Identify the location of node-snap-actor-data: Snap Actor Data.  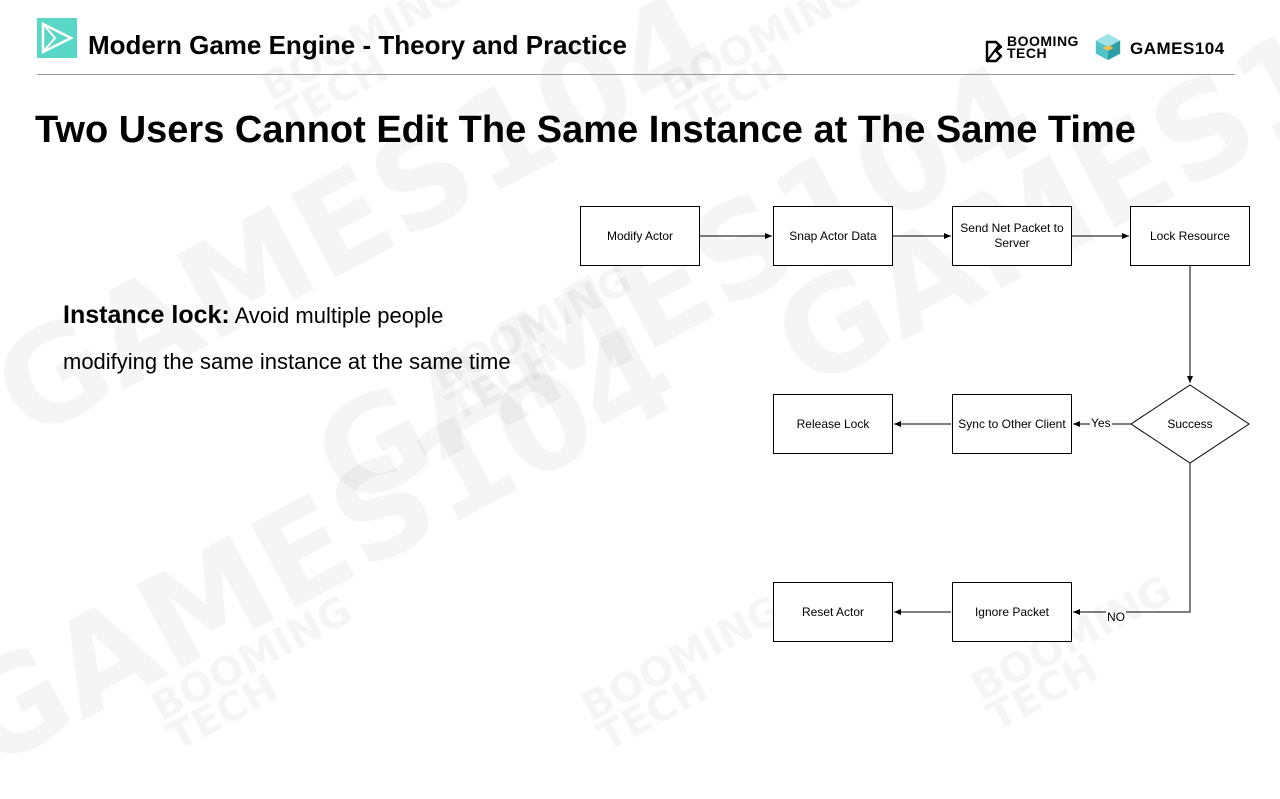
(833, 236).